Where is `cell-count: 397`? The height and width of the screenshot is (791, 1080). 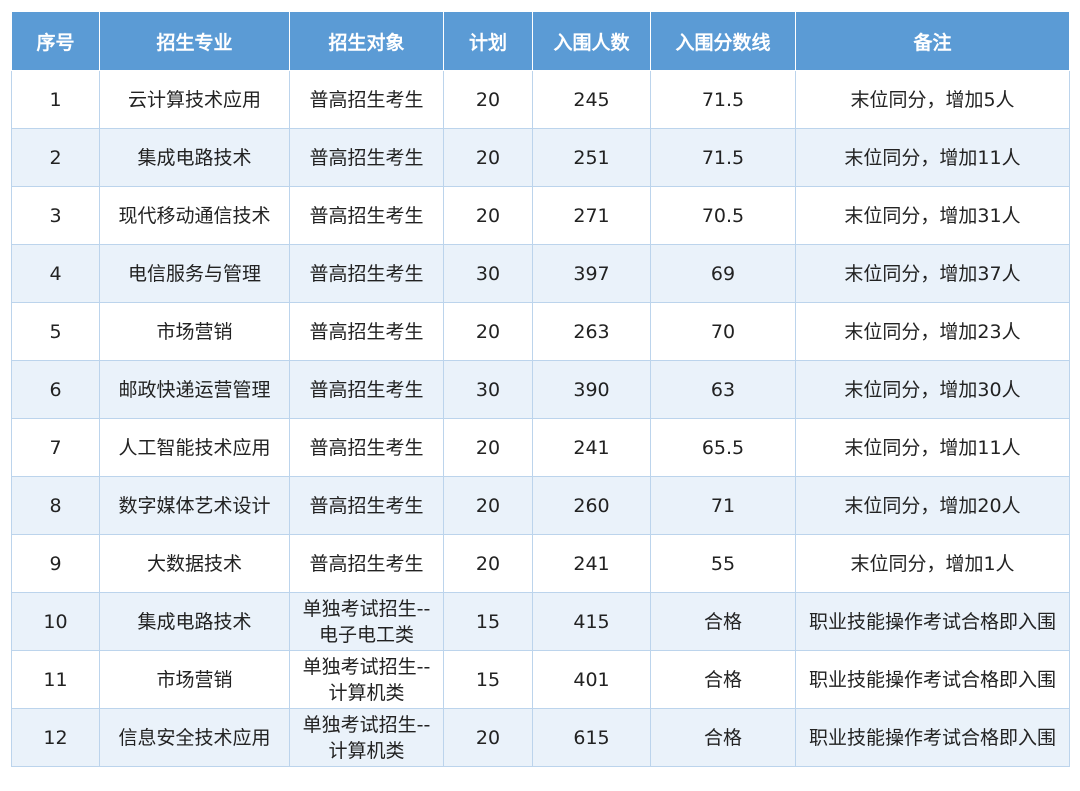 cell-count: 397 is located at coordinates (591, 273).